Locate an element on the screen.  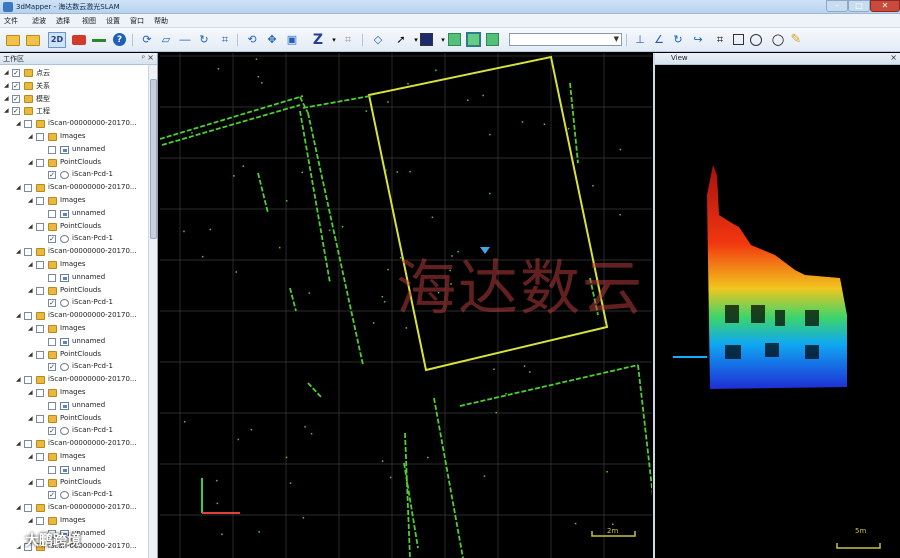
polygon-select-icon: ◯ is located at coordinates (778, 40).